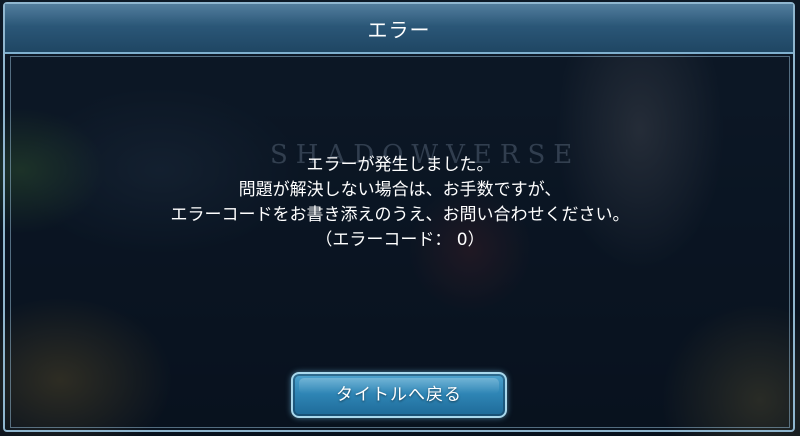 This screenshot has height=436, width=800. I want to click on error-code-line: （エラーコード： 0）, so click(400, 240).